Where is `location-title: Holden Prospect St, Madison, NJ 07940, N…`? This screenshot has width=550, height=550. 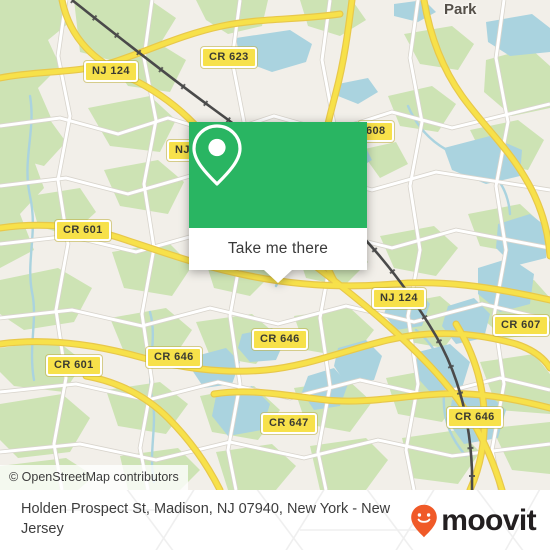 location-title: Holden Prospect St, Madison, NJ 07940, N… is located at coordinates (206, 519).